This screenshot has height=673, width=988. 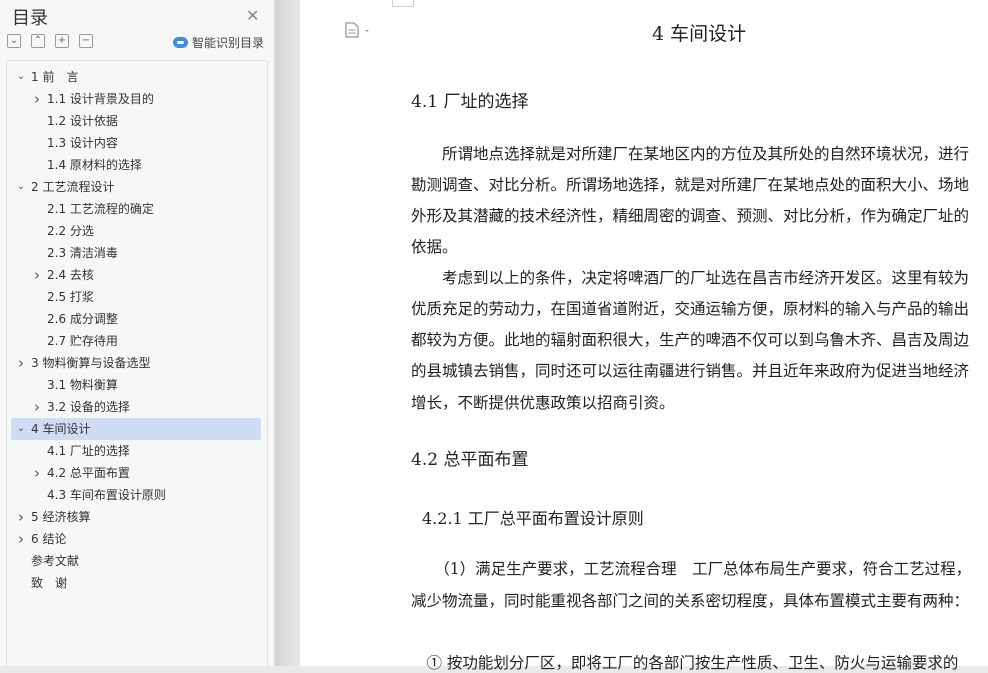 What do you see at coordinates (86, 41) in the screenshot?
I see `remove-heading-icon: −` at bounding box center [86, 41].